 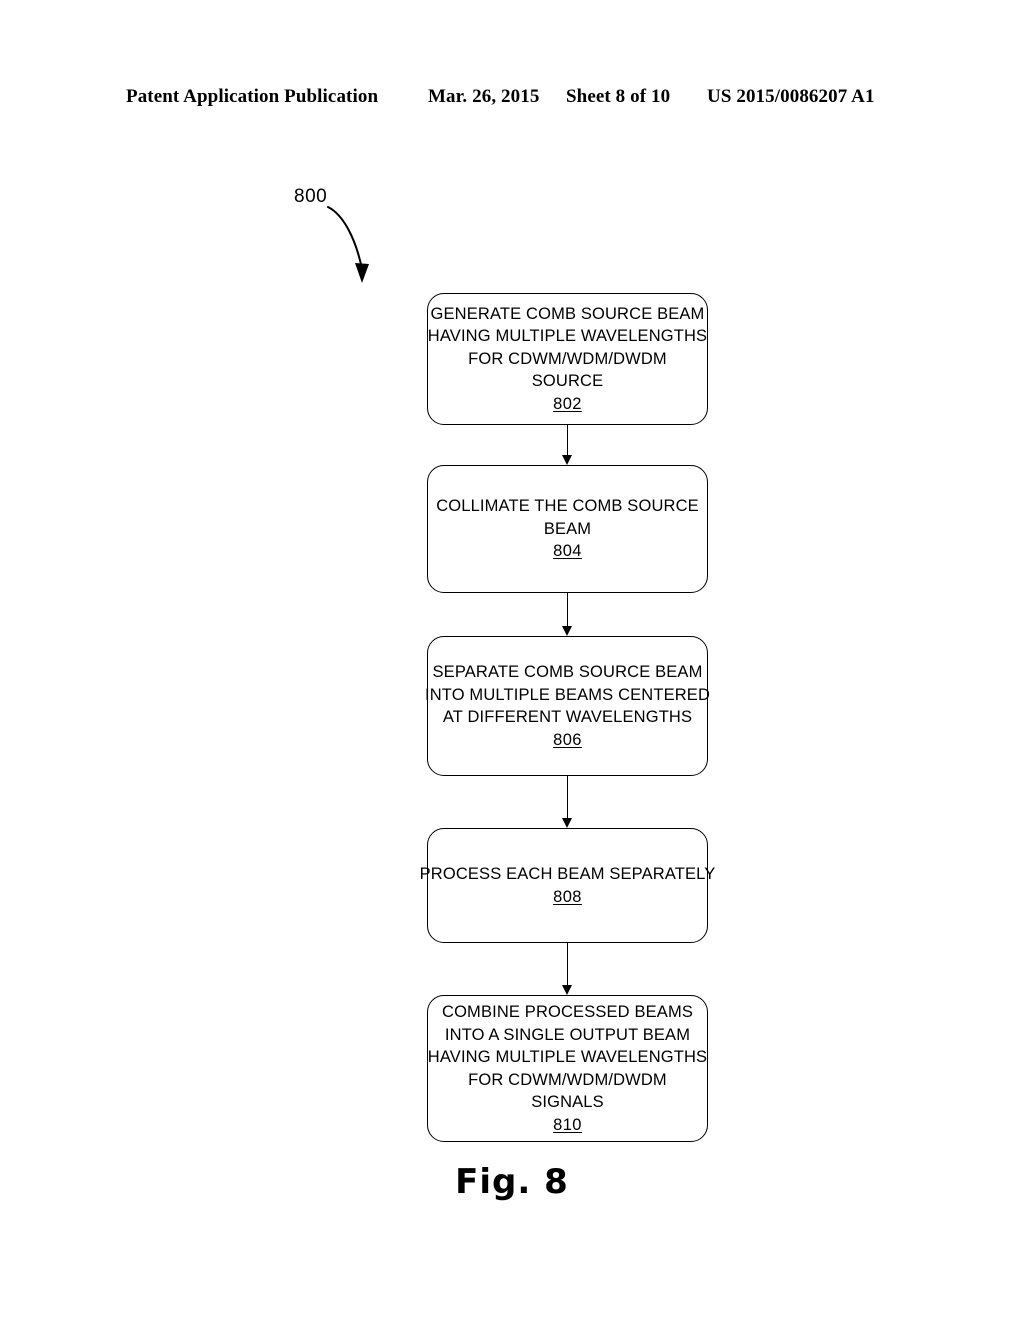 I want to click on flow-step-804-text: COLLIMATE THE COMB SOURCE BEAM, so click(x=567, y=517).